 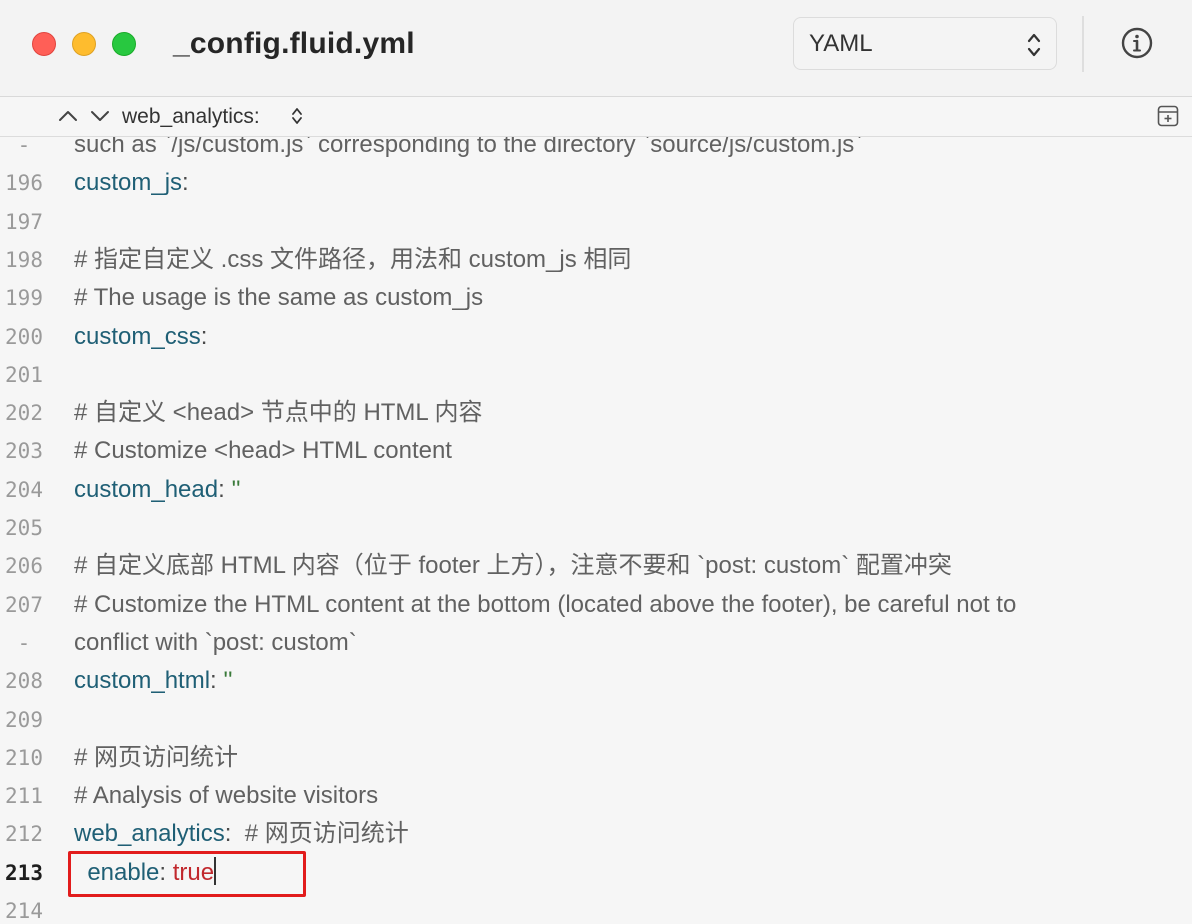 What do you see at coordinates (1083, 44) in the screenshot?
I see `toolbar-divider` at bounding box center [1083, 44].